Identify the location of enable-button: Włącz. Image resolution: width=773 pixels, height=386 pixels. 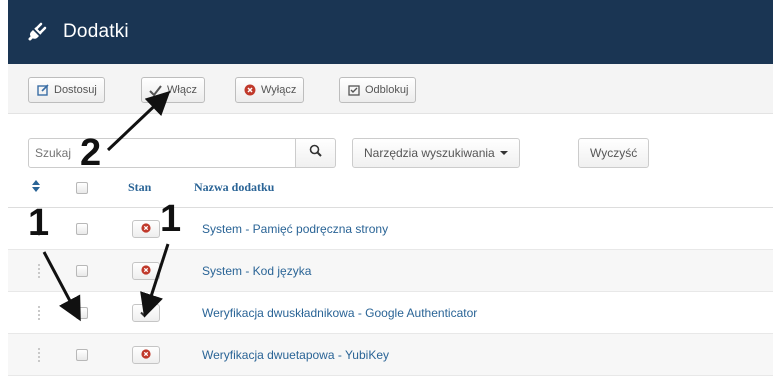
(173, 90).